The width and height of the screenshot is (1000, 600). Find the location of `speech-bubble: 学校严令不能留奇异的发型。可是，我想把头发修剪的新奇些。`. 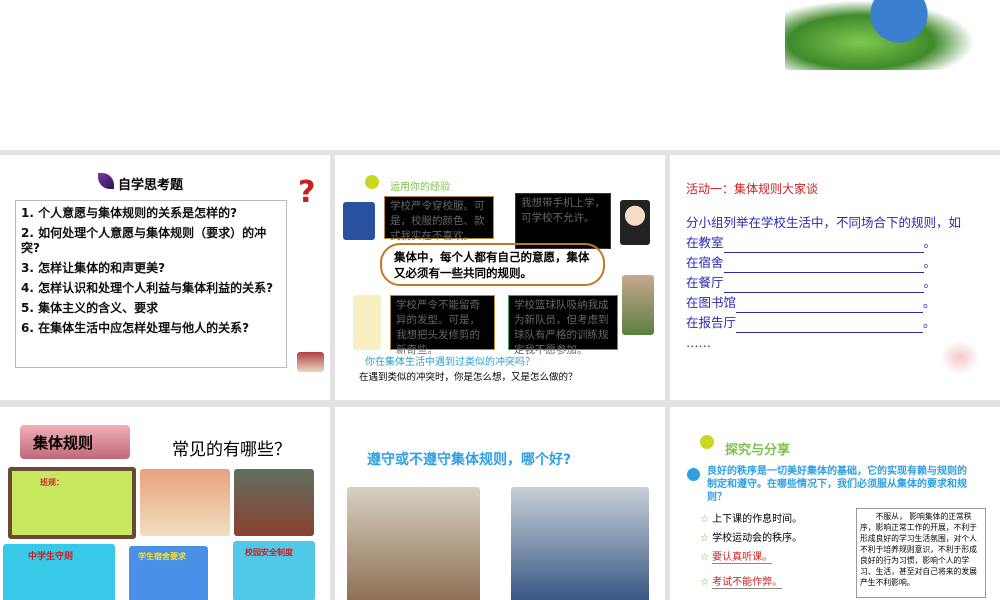

speech-bubble: 学校严令不能留奇异的发型。可是，我想把头发修剪的新奇些。 is located at coordinates (442, 325).